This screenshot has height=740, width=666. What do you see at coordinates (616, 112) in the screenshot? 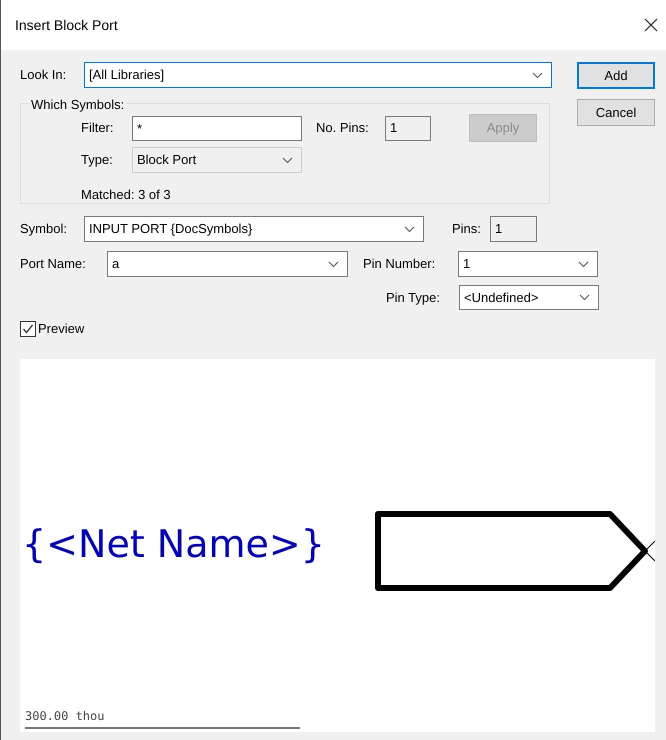
I see `dialog-button: Cancel` at bounding box center [616, 112].